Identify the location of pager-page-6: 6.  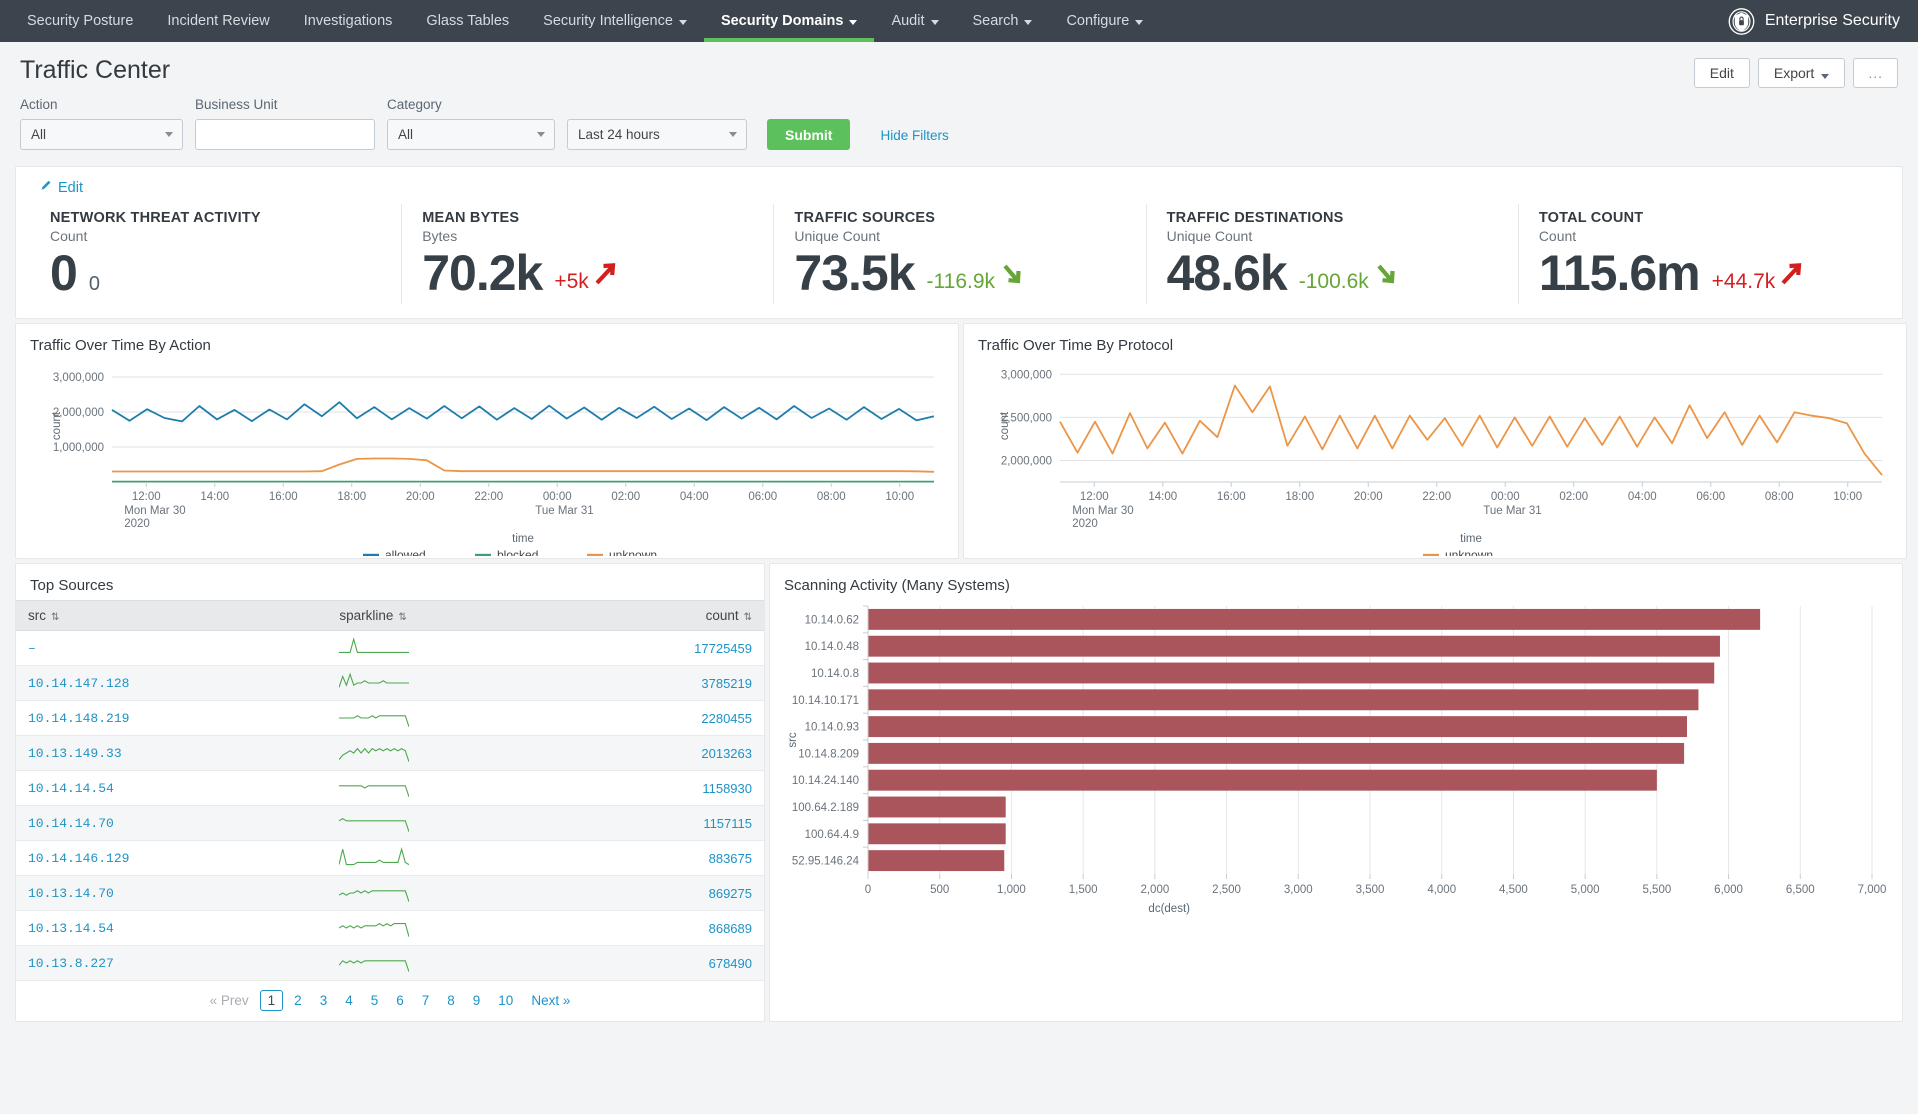
(400, 1000).